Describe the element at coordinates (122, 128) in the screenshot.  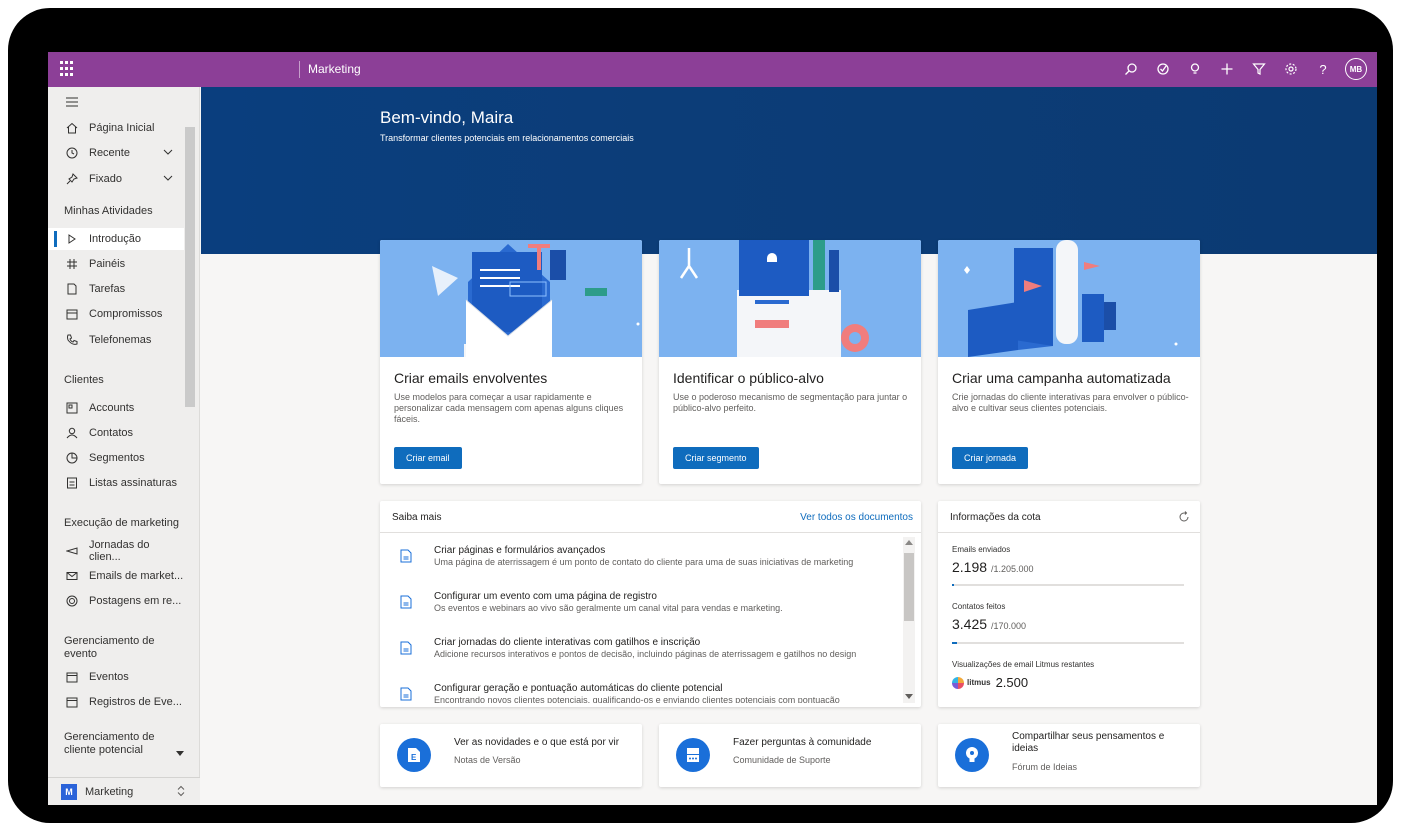
I see `sidebar-item-label: Página Inicial` at that location.